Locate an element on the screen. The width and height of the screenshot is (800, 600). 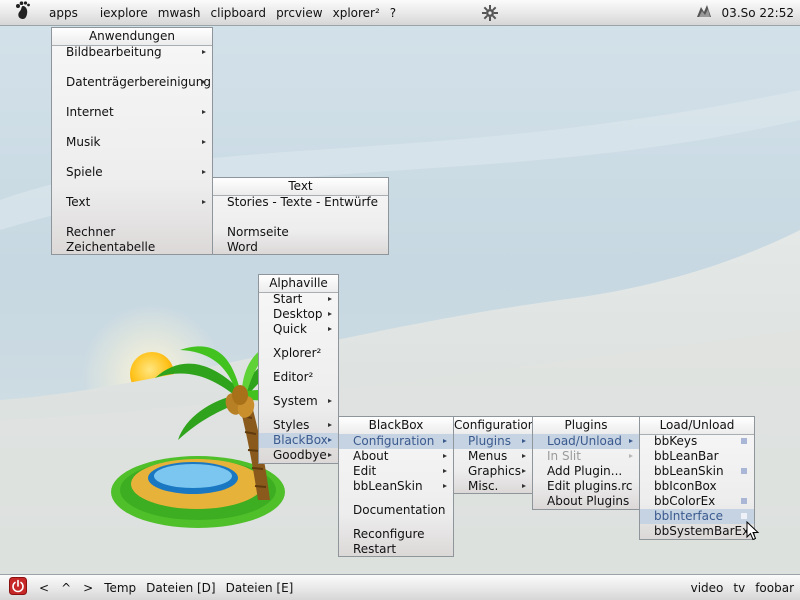
menu-blackbox-title: BlackBox is located at coordinates (396, 426).